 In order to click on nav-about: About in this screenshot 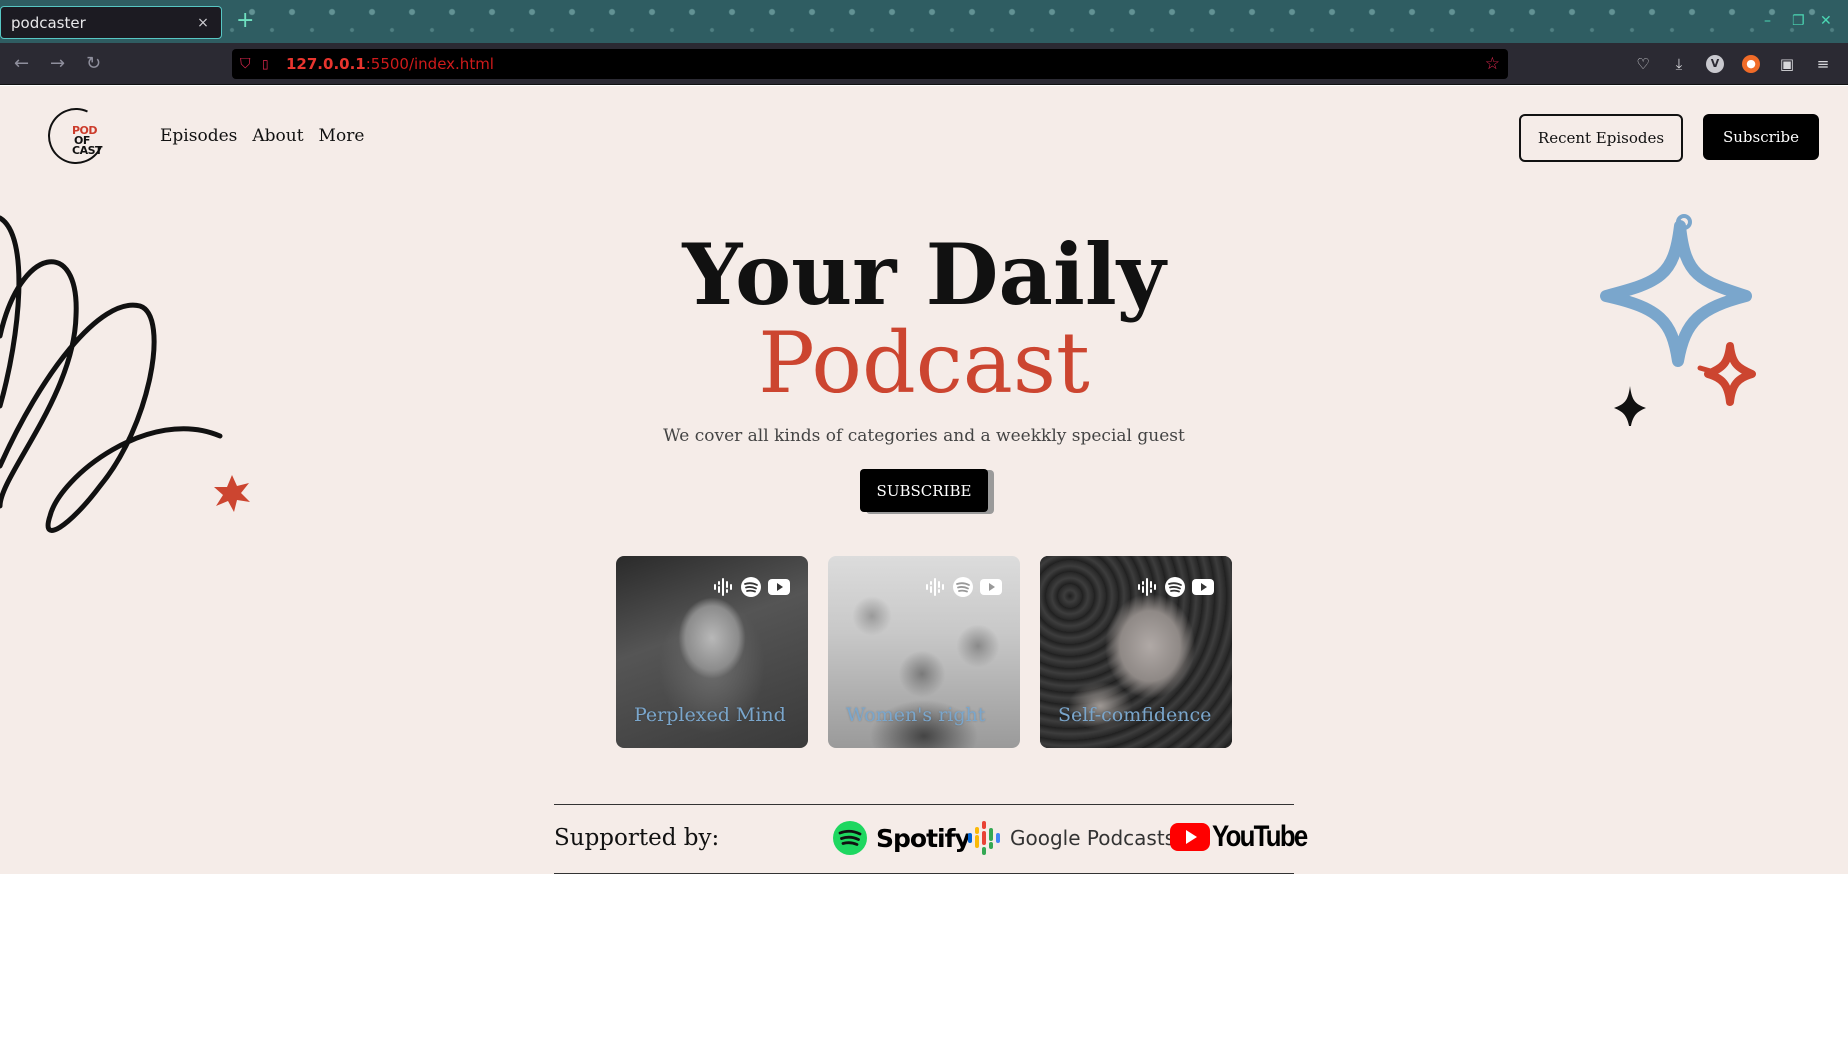, I will do `click(277, 136)`.